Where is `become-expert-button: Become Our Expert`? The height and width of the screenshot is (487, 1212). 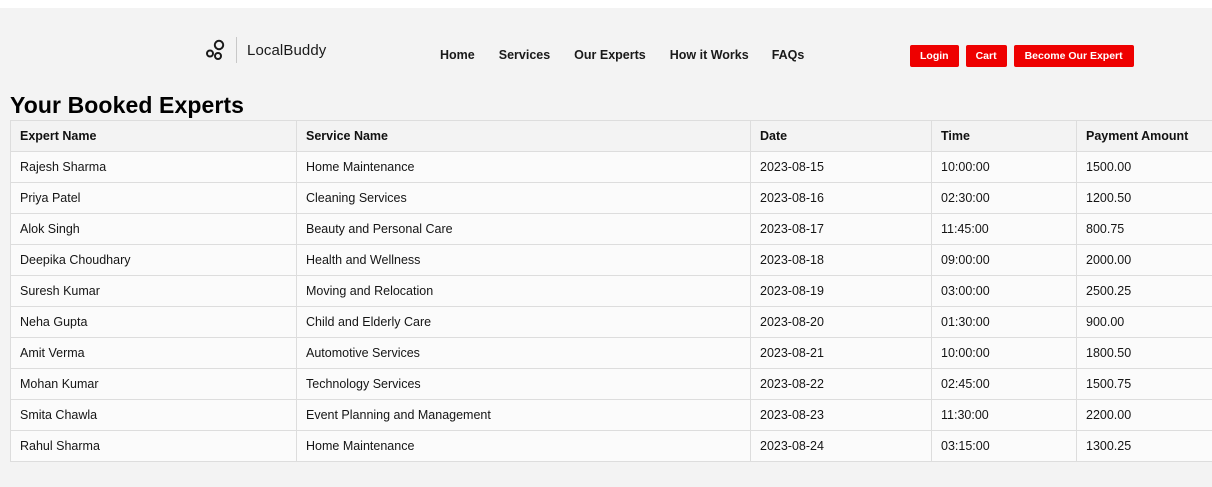
become-expert-button: Become Our Expert is located at coordinates (1073, 56).